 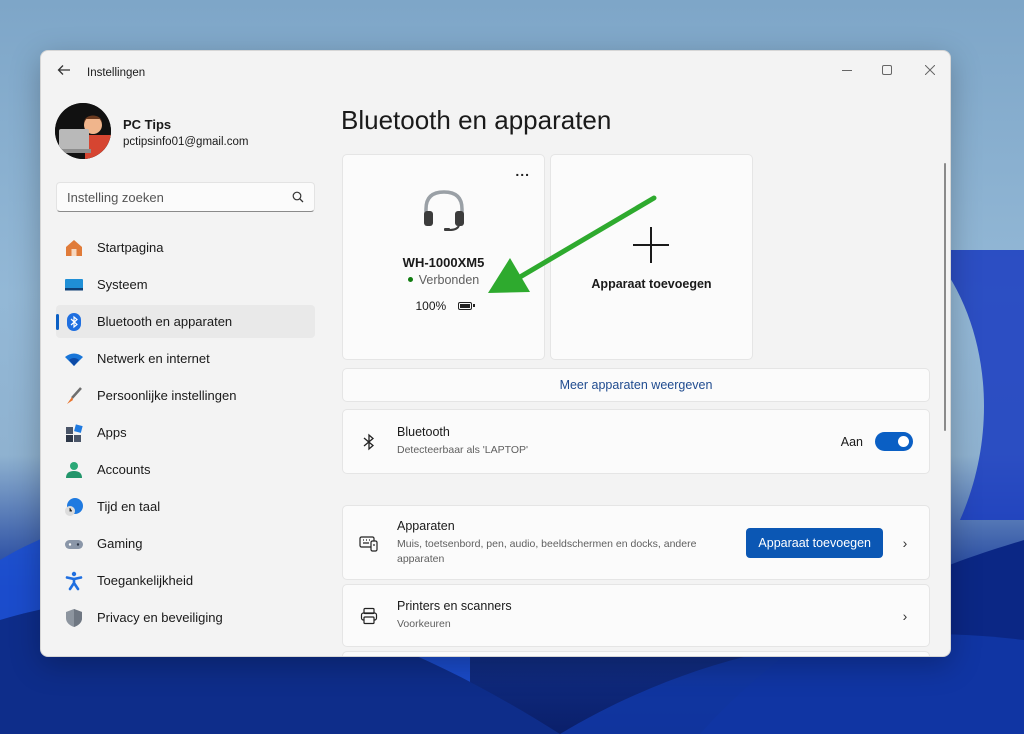 I want to click on shield-icon, so click(x=74, y=618).